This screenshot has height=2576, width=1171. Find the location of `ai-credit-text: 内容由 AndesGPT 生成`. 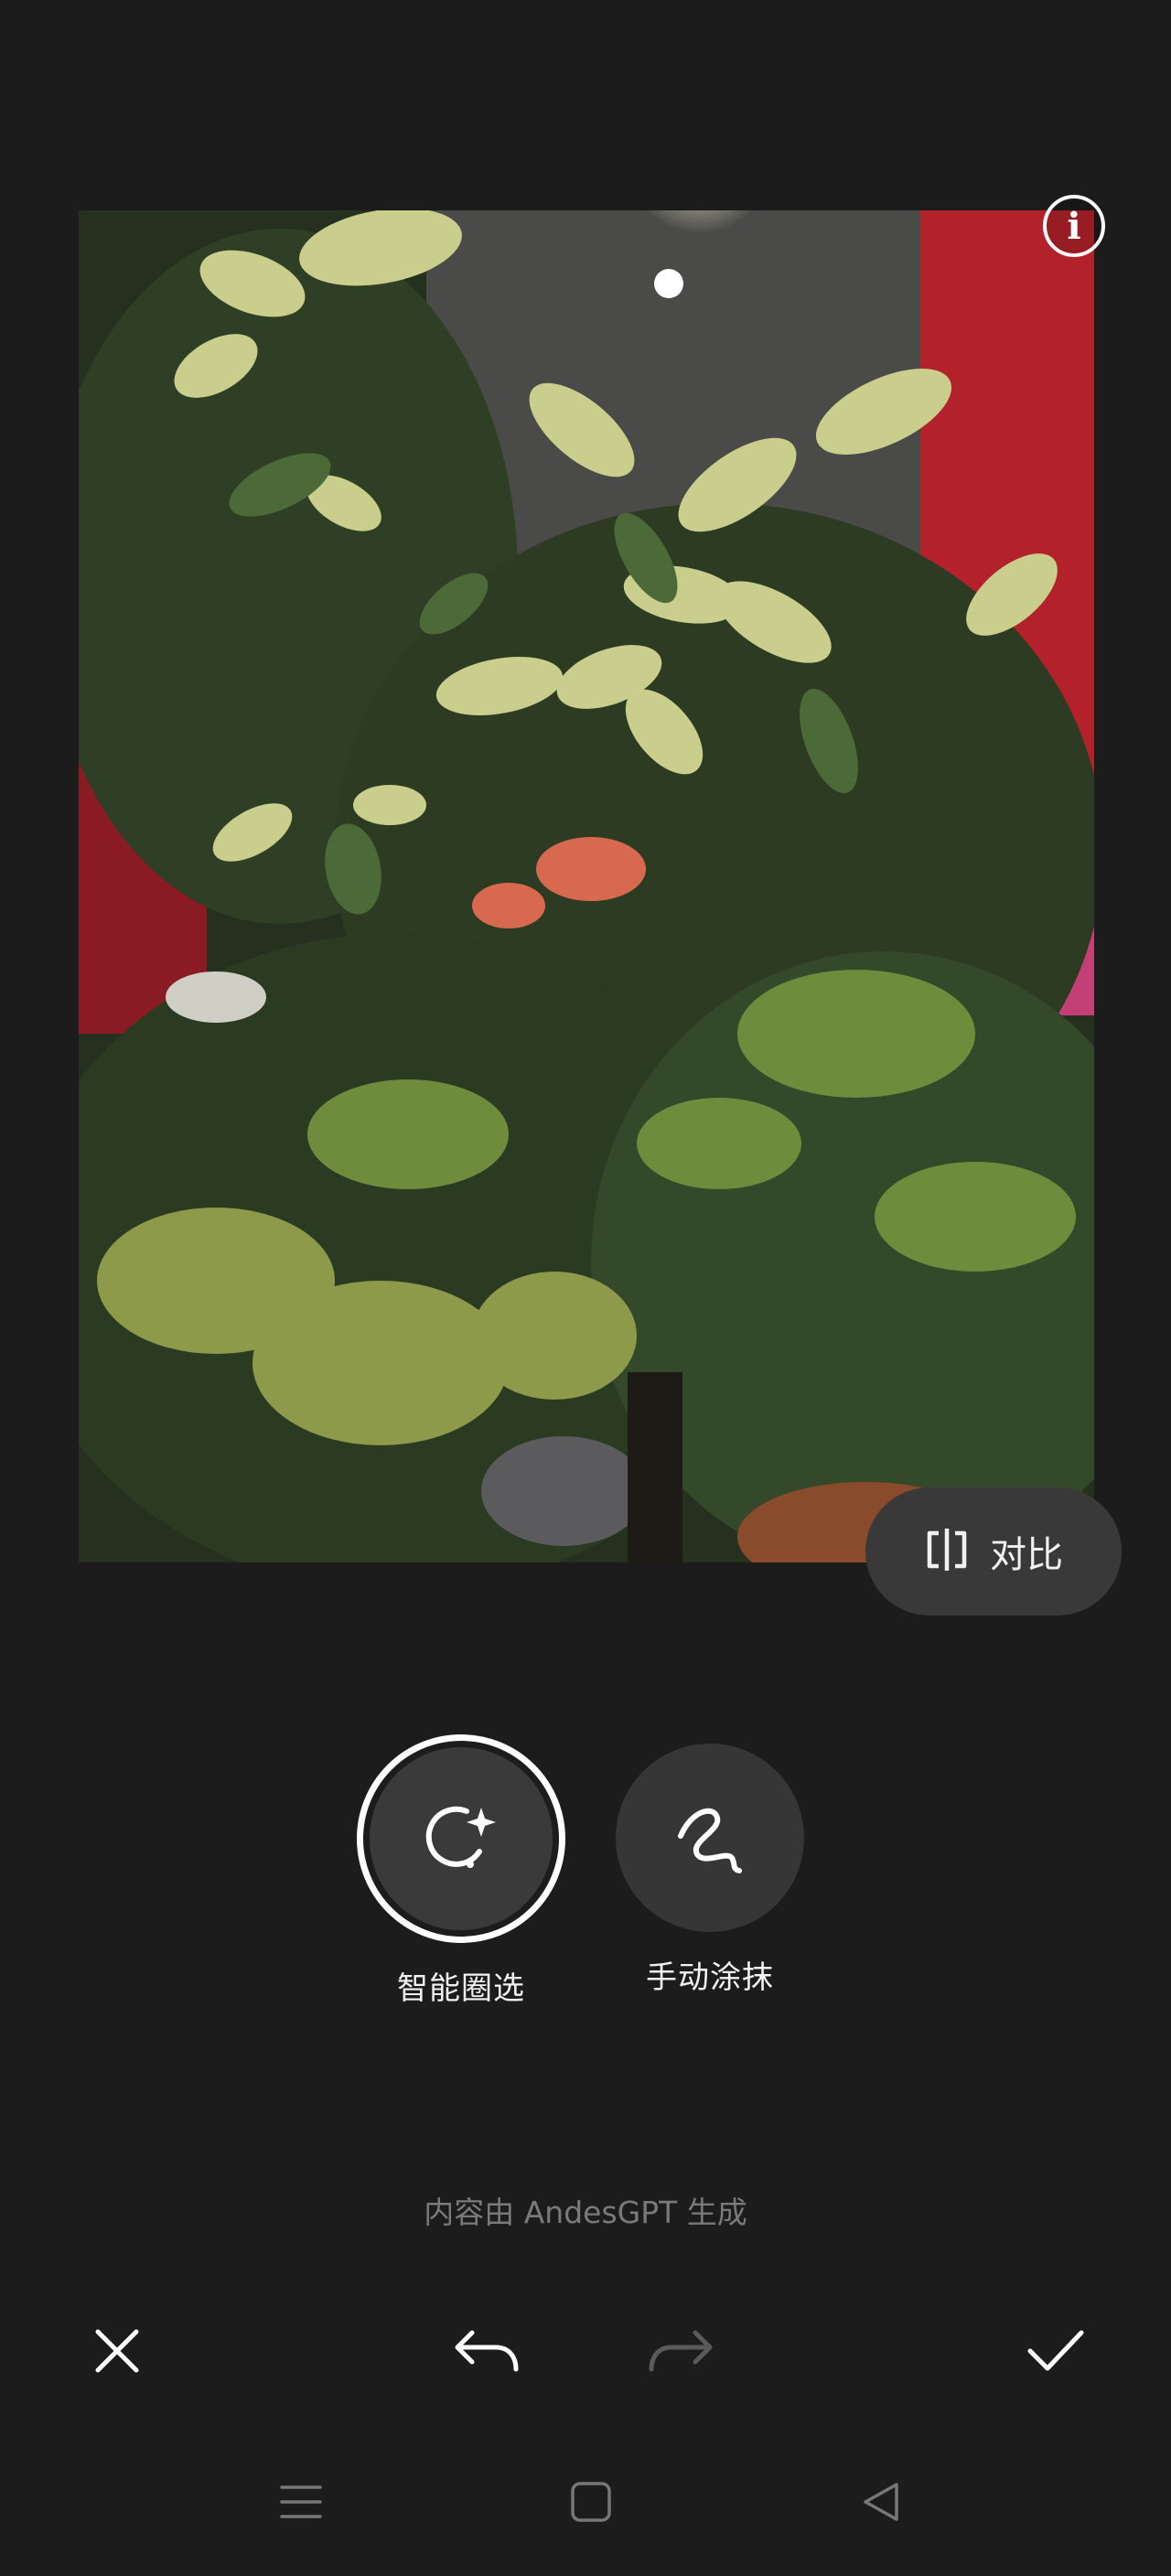

ai-credit-text: 内容由 AndesGPT 生成 is located at coordinates (585, 2213).